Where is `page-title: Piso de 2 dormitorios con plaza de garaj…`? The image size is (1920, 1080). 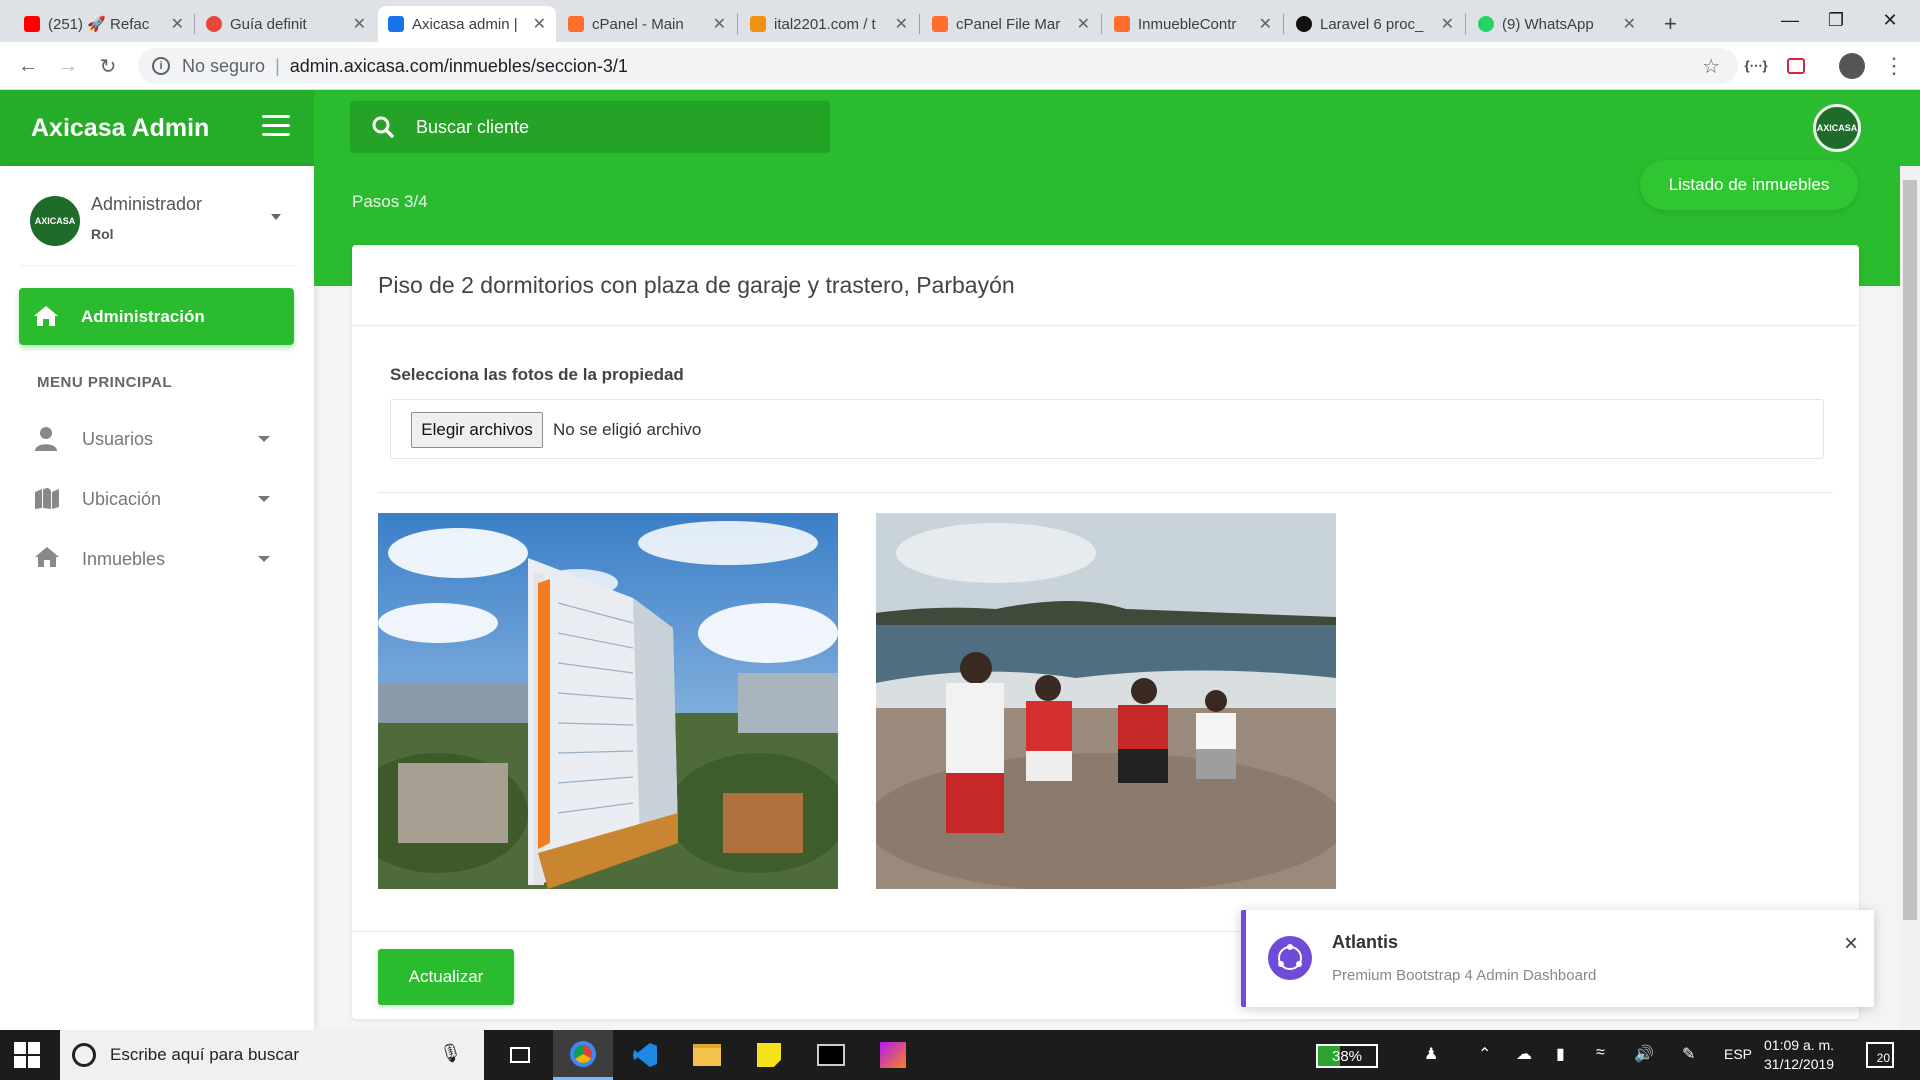
page-title: Piso de 2 dormitorios con plaza de garaj… is located at coordinates (696, 285).